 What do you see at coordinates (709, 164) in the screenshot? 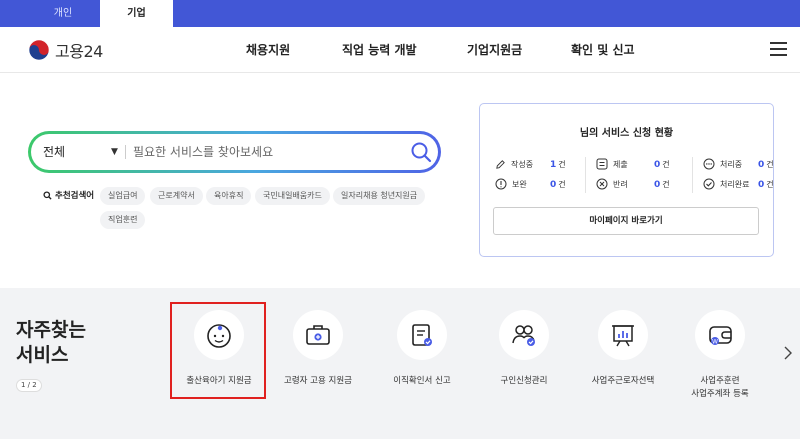
I see `dots-circle-icon` at bounding box center [709, 164].